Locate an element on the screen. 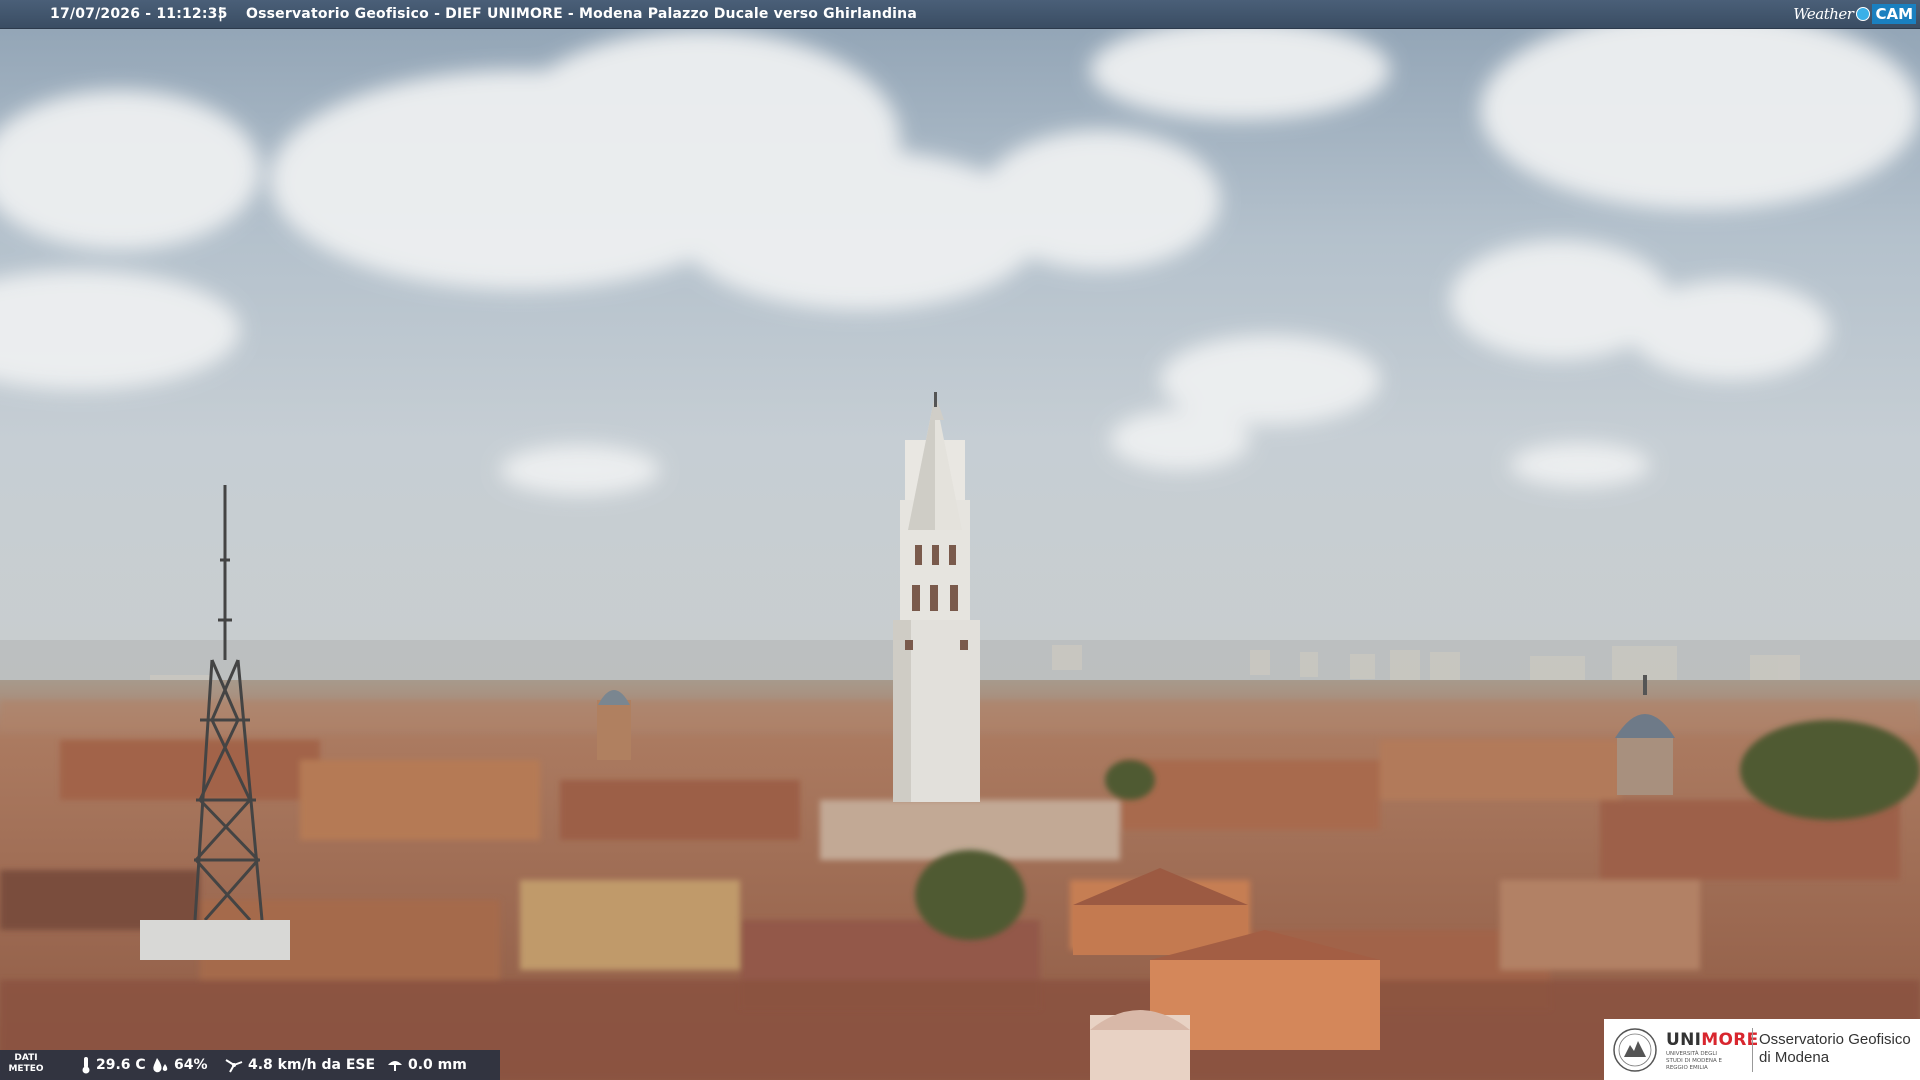 Image resolution: width=1920 pixels, height=1080 pixels. thermometer-icon is located at coordinates (86, 1065).